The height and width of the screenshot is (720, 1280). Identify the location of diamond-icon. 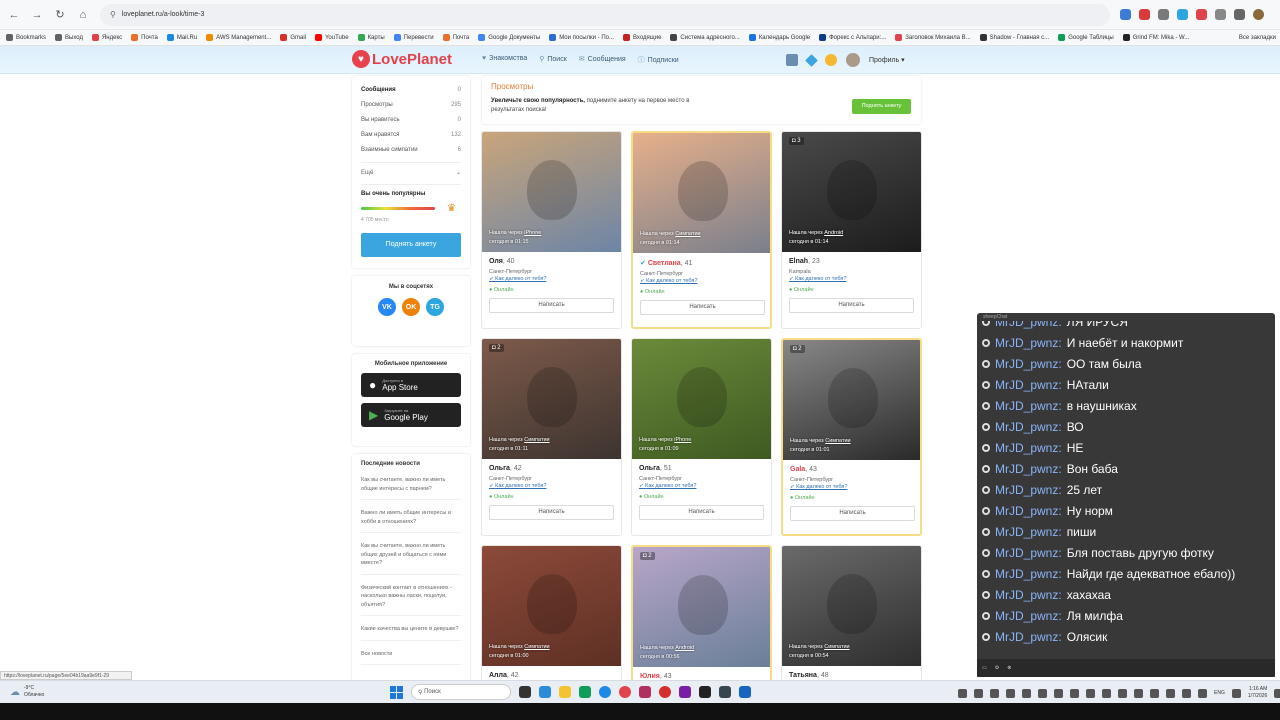
(811, 60).